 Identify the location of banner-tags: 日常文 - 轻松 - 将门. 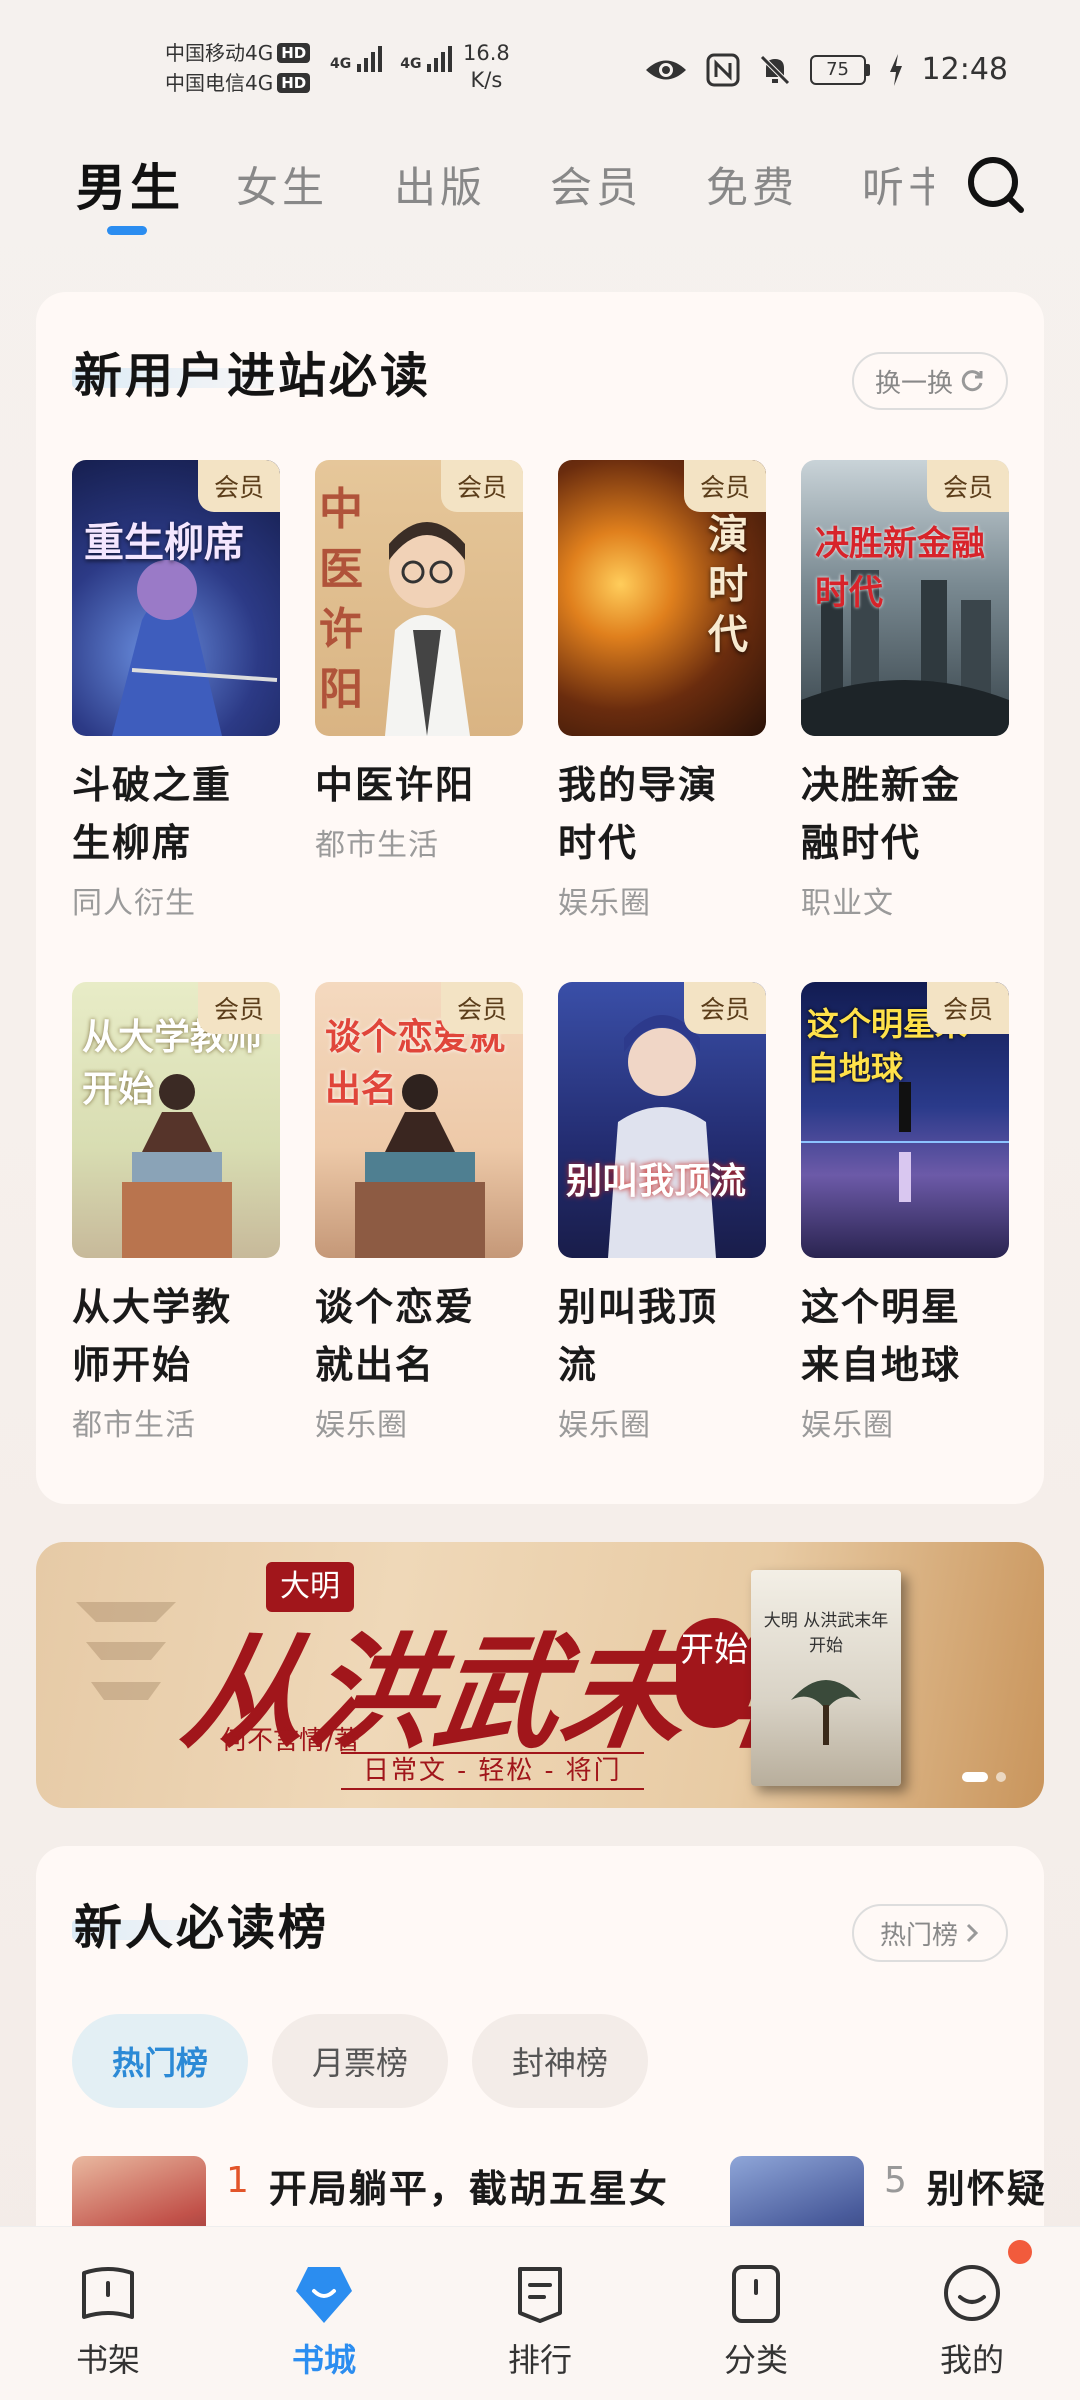
(492, 1771).